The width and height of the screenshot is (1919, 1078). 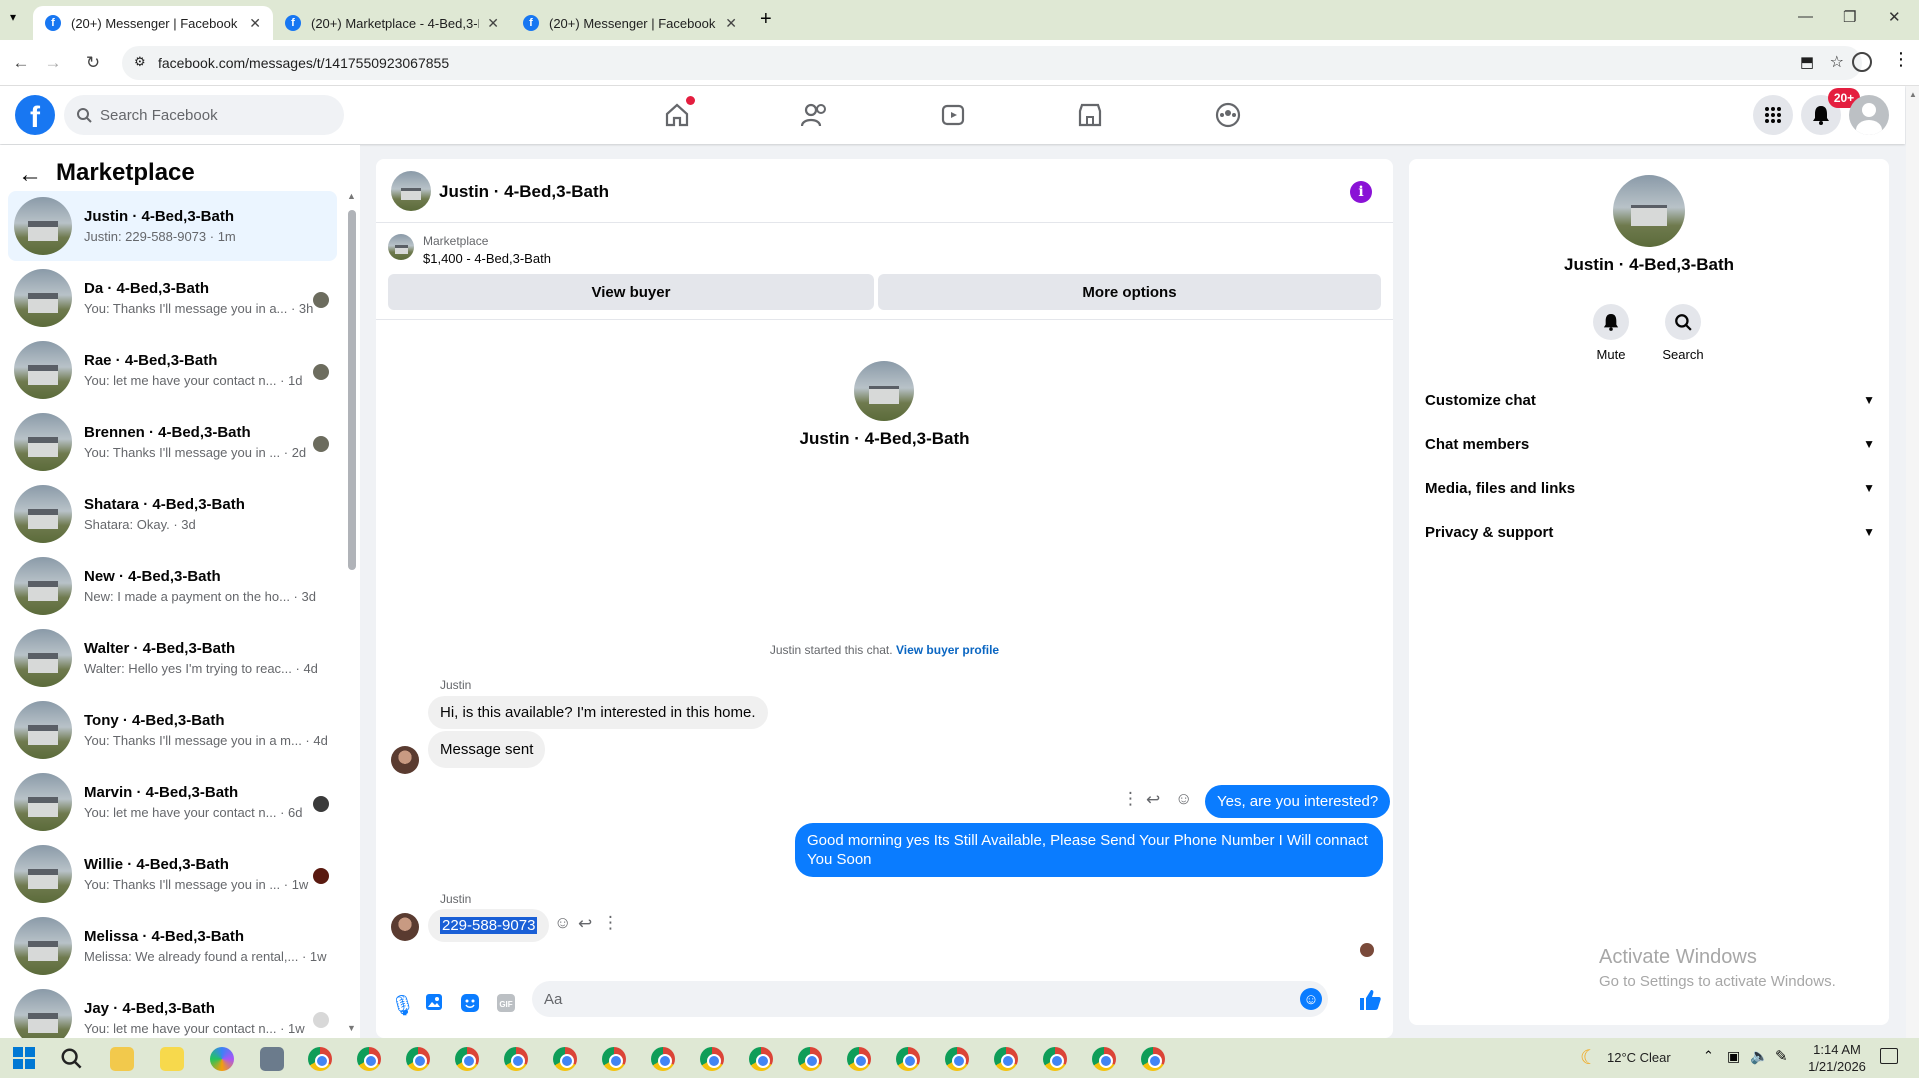 What do you see at coordinates (1361, 192) in the screenshot?
I see `conversation-info-icon: i` at bounding box center [1361, 192].